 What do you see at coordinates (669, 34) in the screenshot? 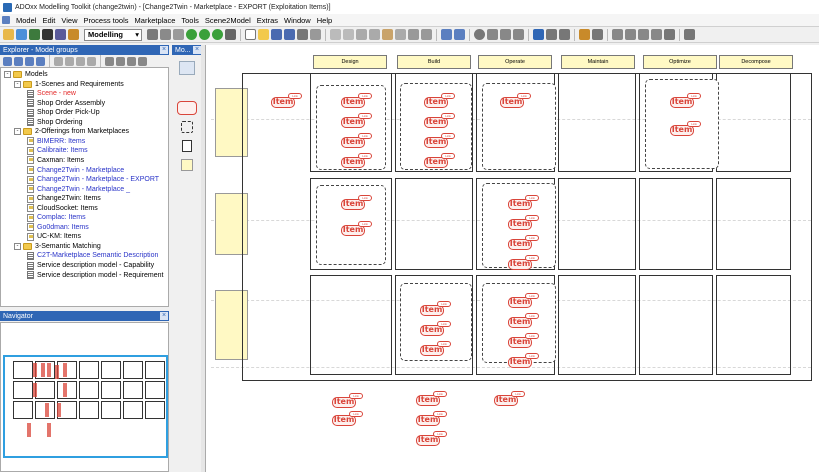
I see `tools-icon` at bounding box center [669, 34].